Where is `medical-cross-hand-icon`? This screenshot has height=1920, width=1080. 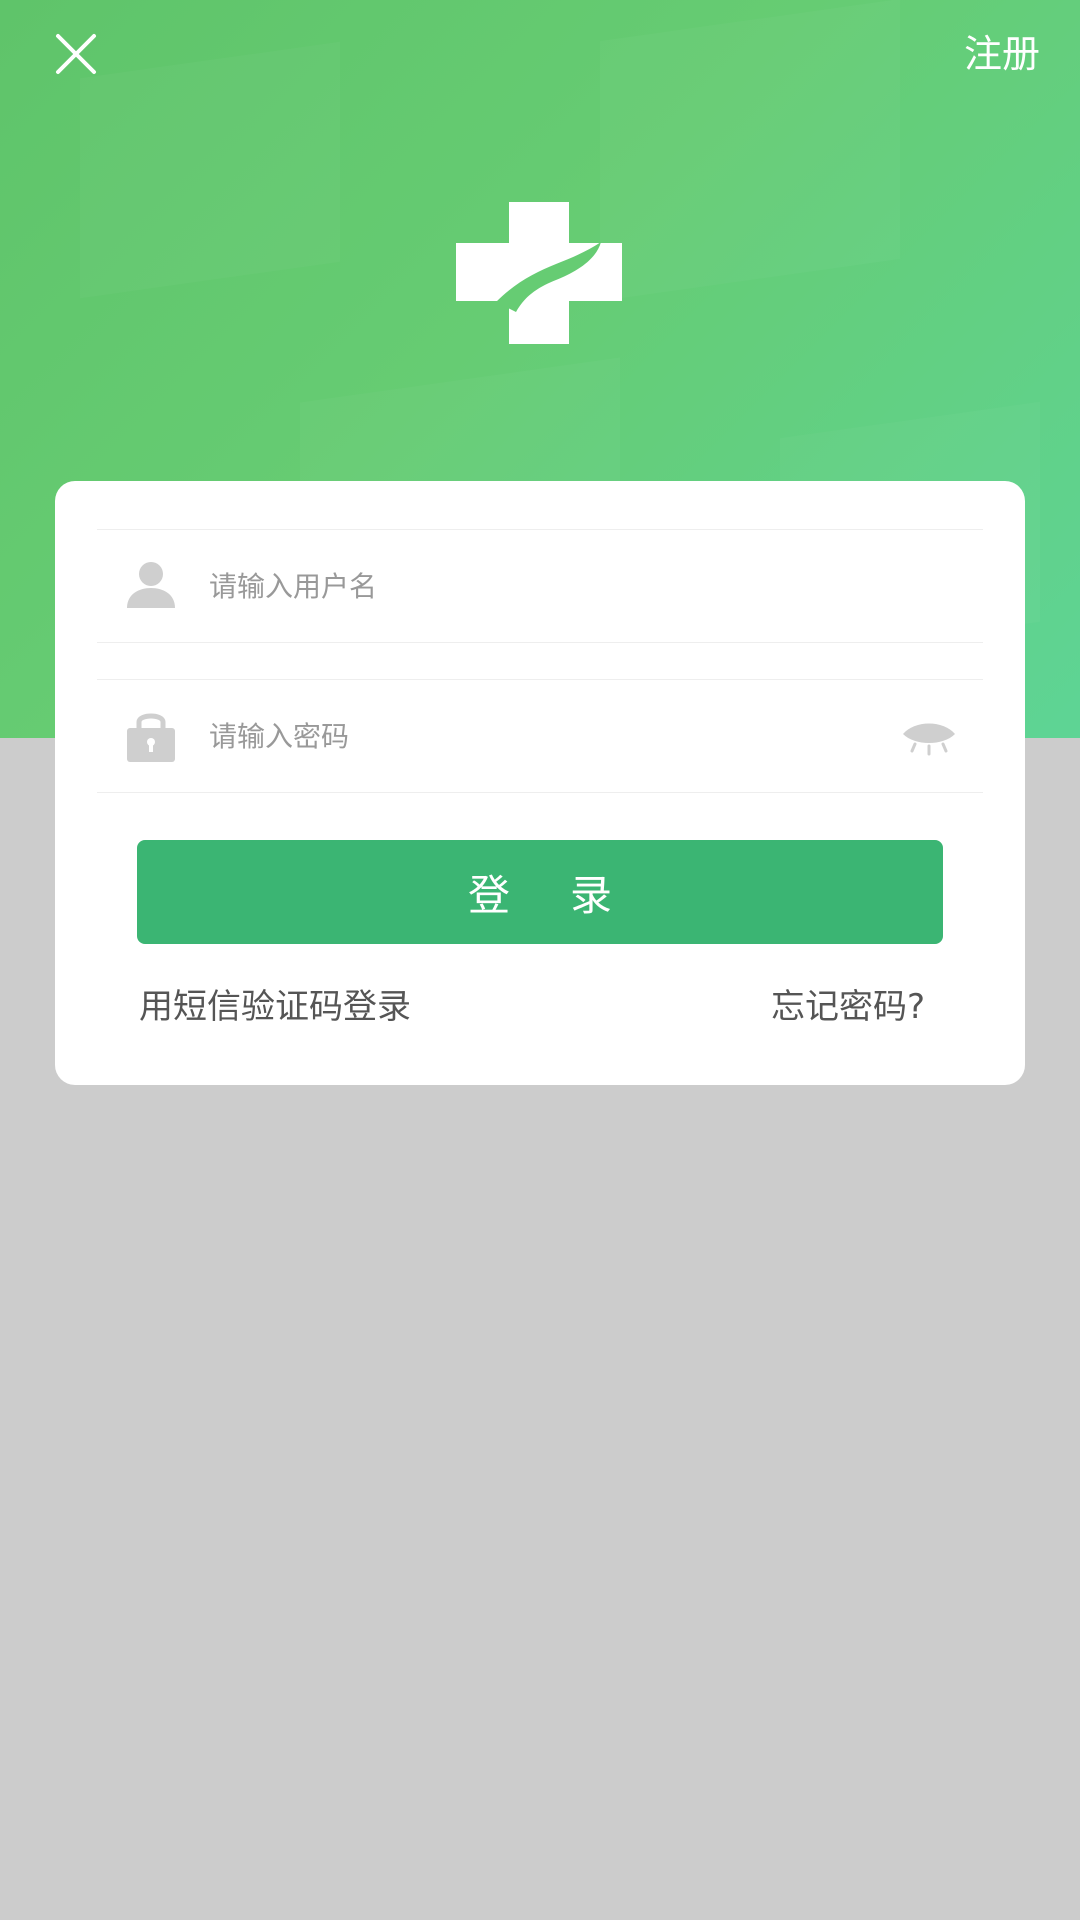 medical-cross-hand-icon is located at coordinates (539, 273).